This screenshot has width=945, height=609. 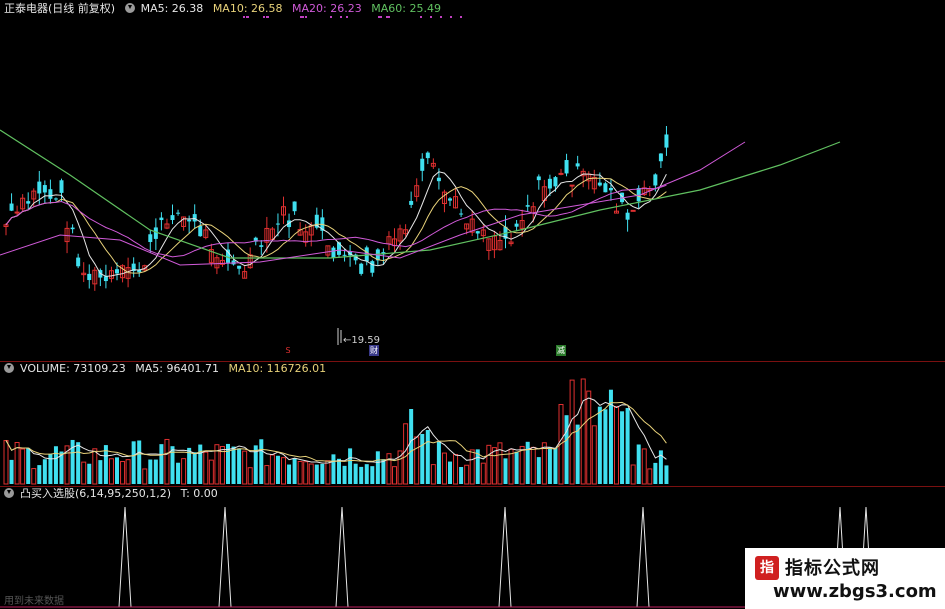 What do you see at coordinates (336, 221) in the screenshot?
I see `ma20-line` at bounding box center [336, 221].